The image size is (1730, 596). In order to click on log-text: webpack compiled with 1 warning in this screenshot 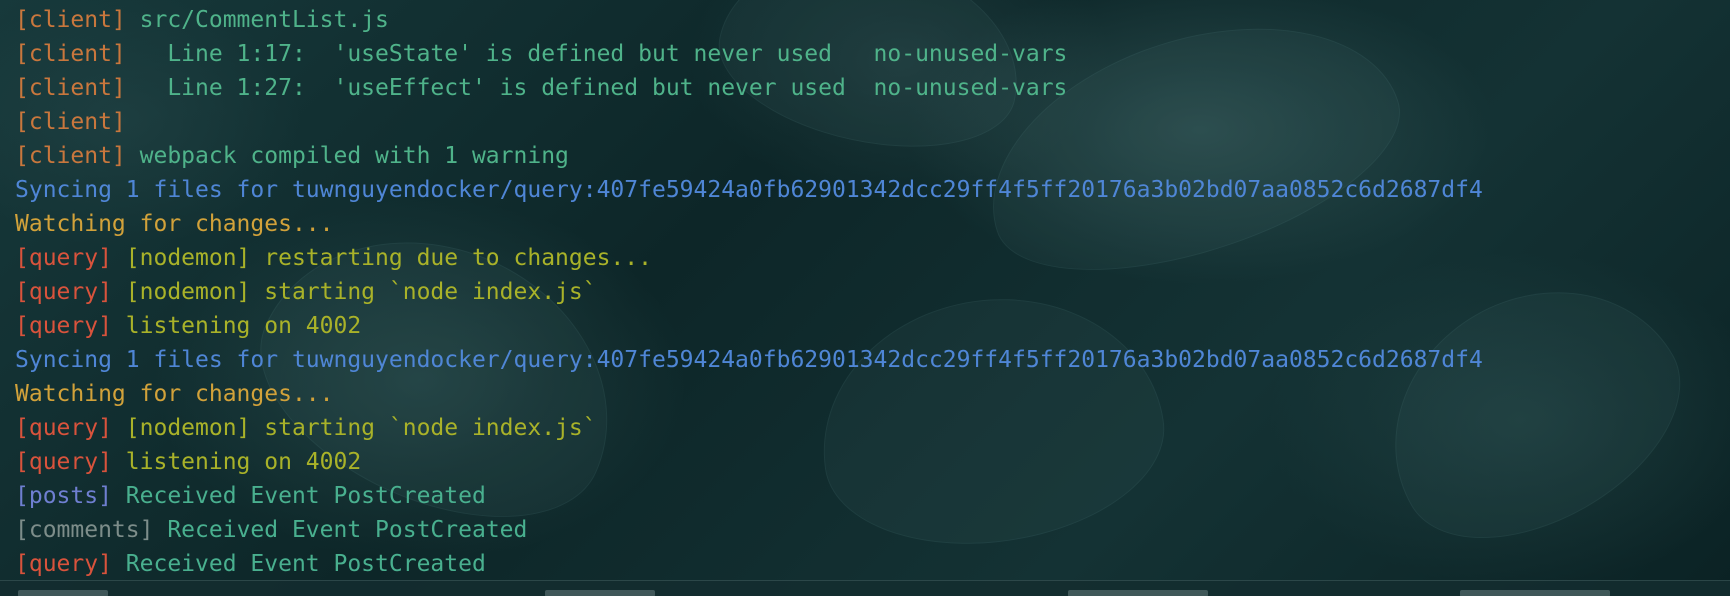, I will do `click(347, 156)`.